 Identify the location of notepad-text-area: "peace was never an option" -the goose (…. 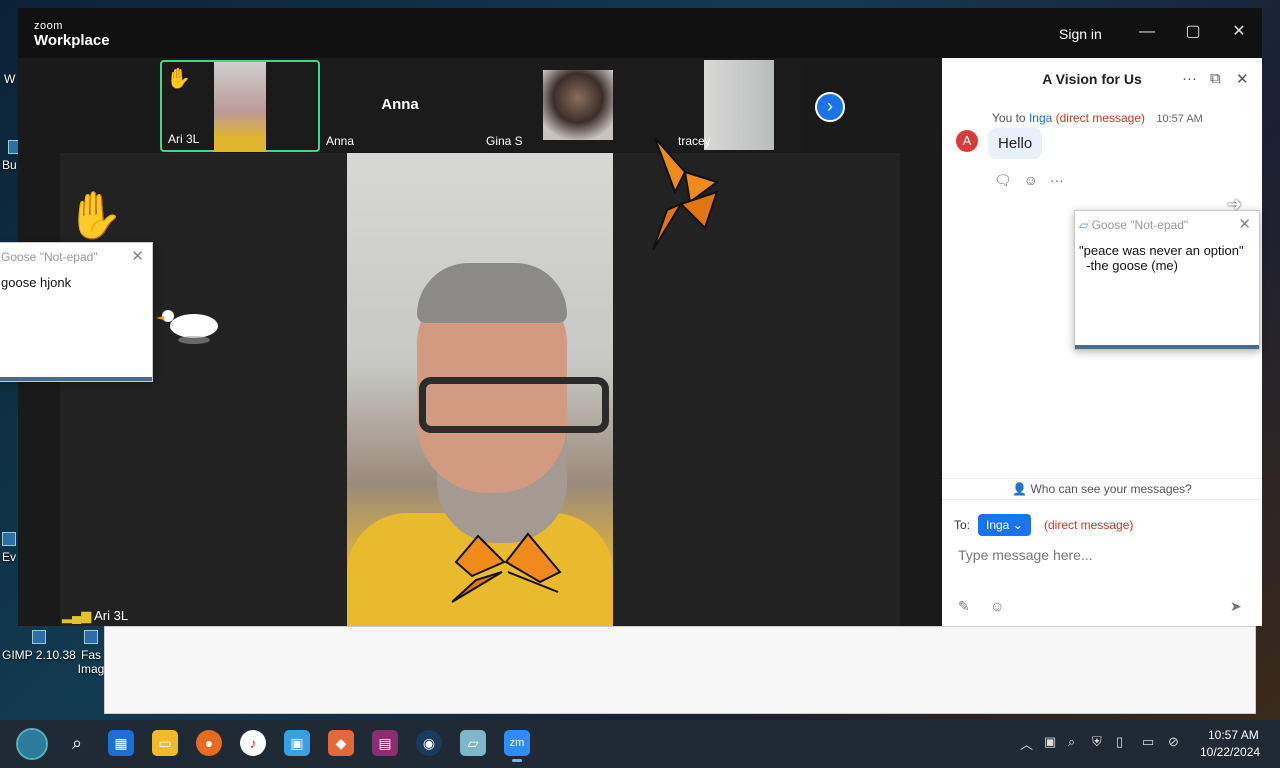
(1167, 258).